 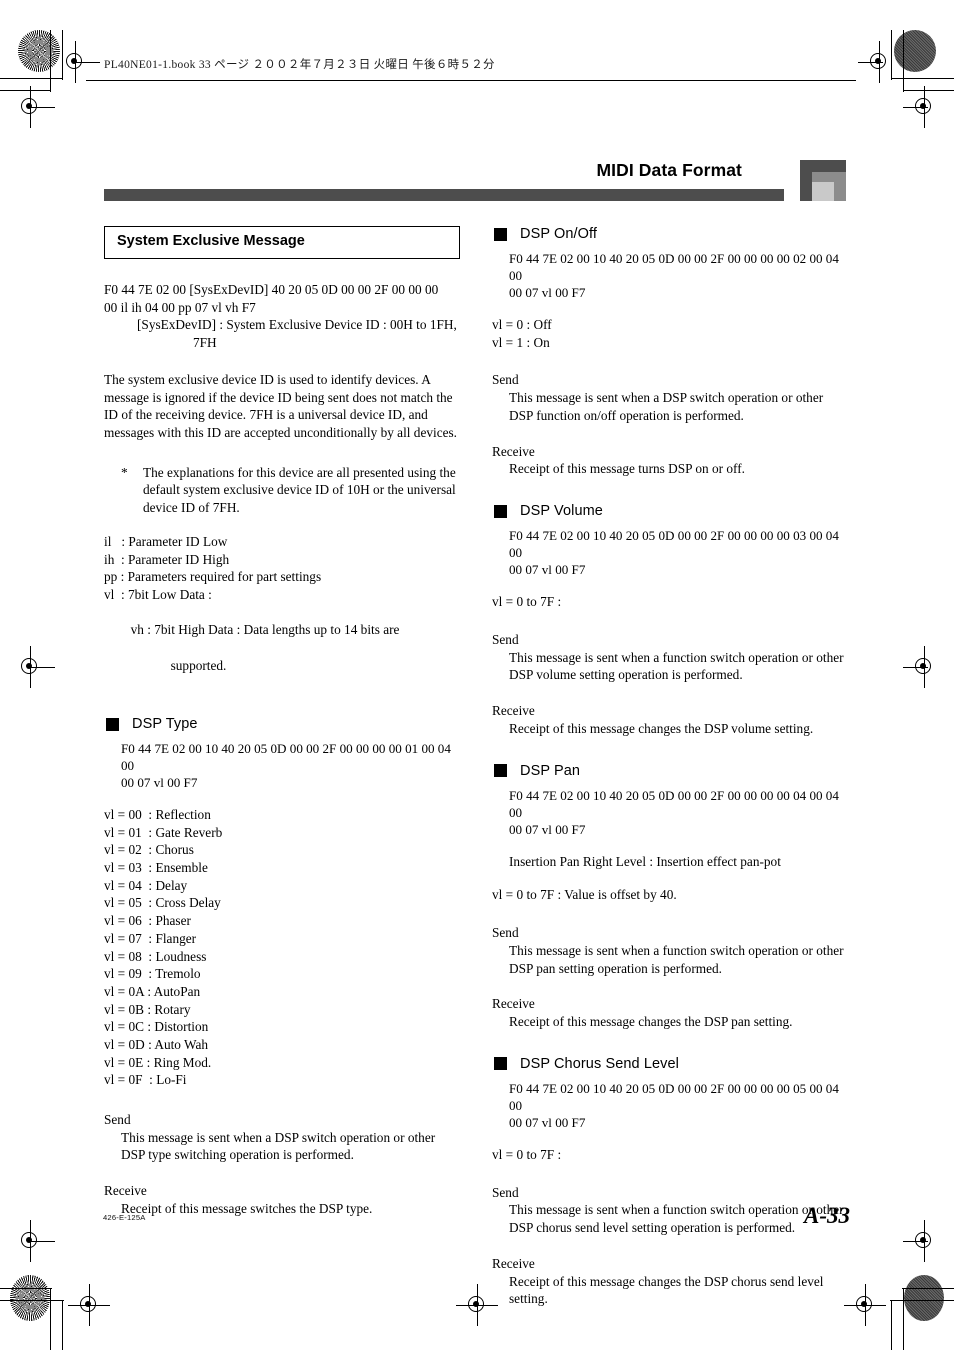 I want to click on running-head-rule, so click(x=444, y=195).